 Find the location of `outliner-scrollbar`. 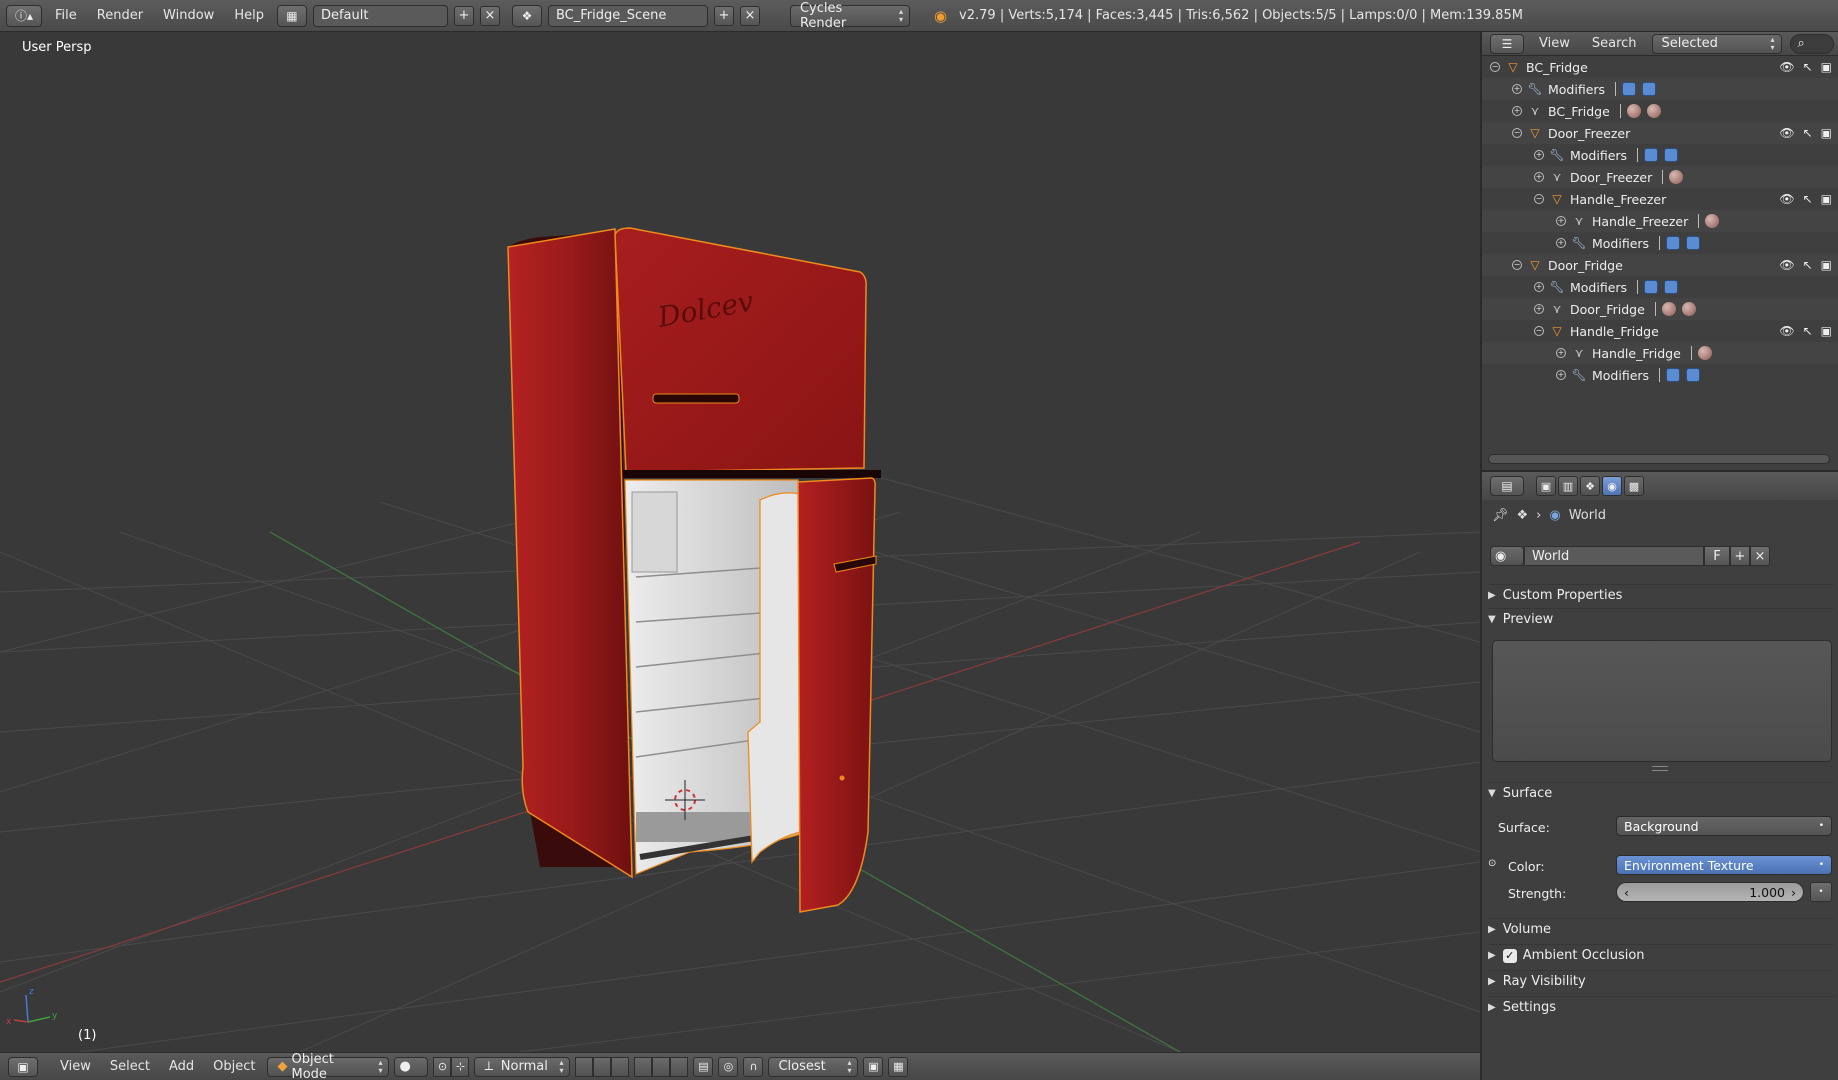

outliner-scrollbar is located at coordinates (1659, 459).